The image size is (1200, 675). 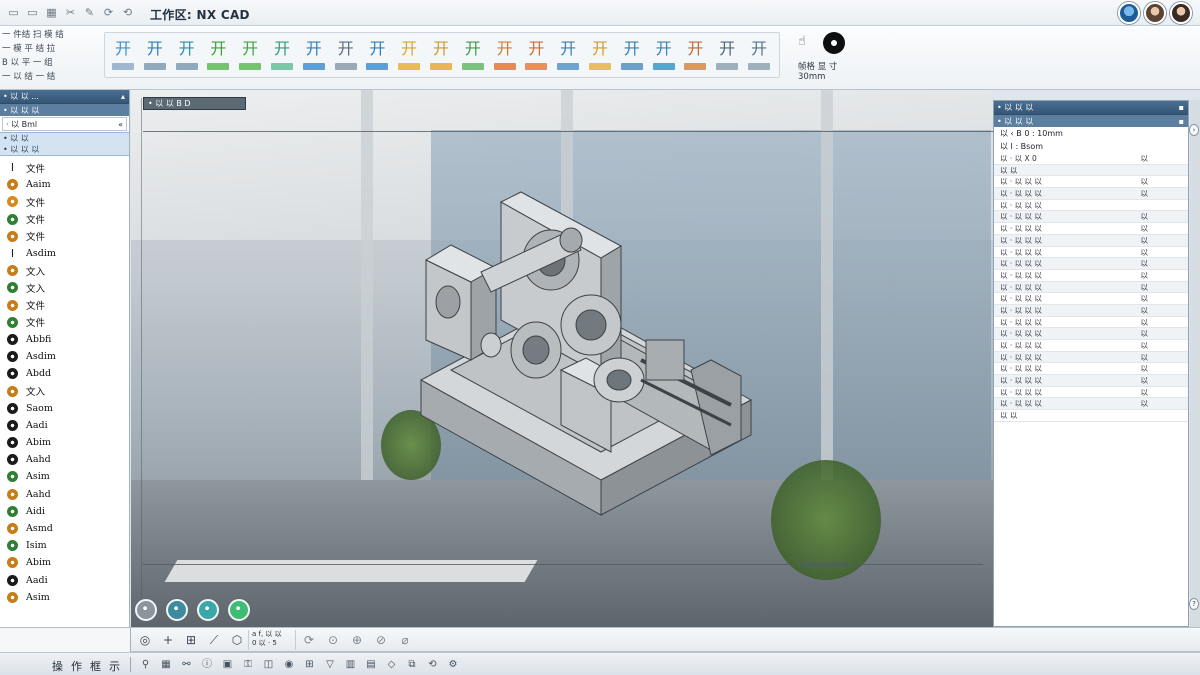 What do you see at coordinates (214, 640) in the screenshot?
I see `line-icon: ⟋` at bounding box center [214, 640].